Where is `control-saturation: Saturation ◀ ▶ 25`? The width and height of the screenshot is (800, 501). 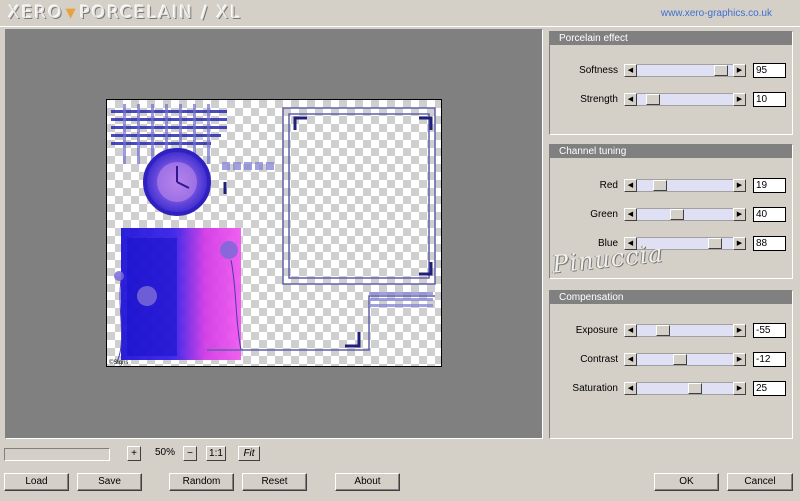
control-saturation: Saturation ◀ ▶ 25 is located at coordinates (671, 388).